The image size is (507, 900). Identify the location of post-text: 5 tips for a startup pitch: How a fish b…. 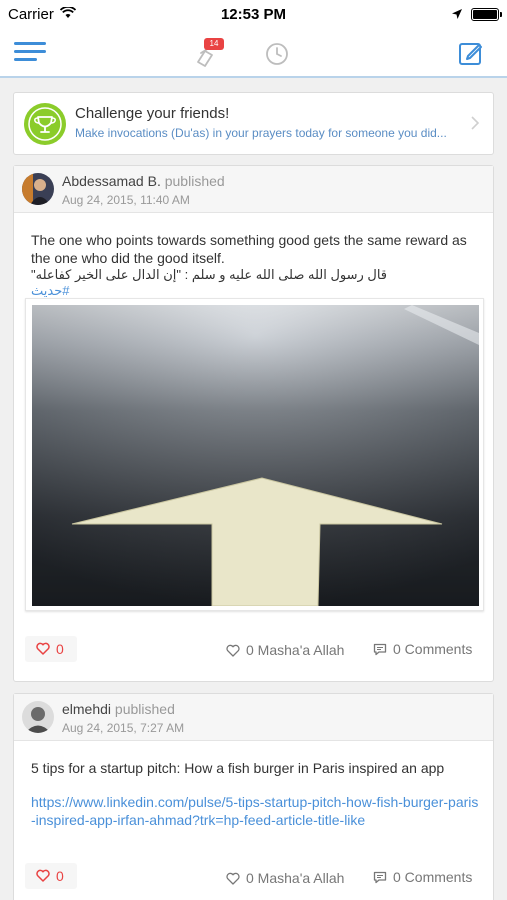
(238, 768).